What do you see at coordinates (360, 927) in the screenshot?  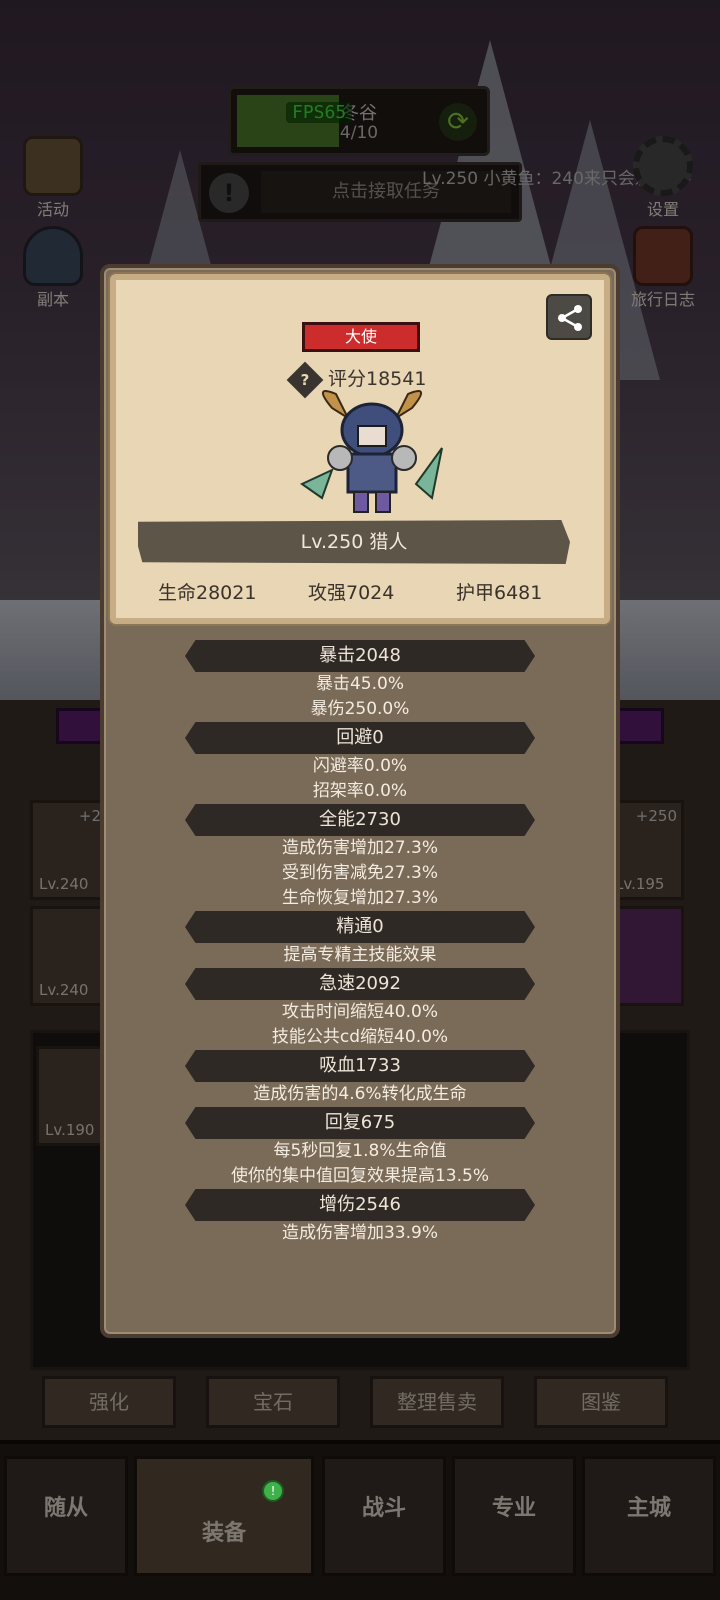 I see `attribute-header: 精通0` at bounding box center [360, 927].